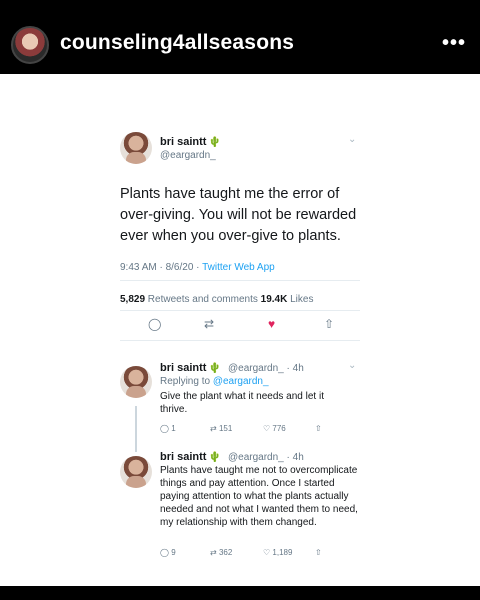 Image resolution: width=480 pixels, height=600 pixels. Describe the element at coordinates (190, 142) in the screenshot. I see `tweet-author-name: bri saintt 🌵` at that location.